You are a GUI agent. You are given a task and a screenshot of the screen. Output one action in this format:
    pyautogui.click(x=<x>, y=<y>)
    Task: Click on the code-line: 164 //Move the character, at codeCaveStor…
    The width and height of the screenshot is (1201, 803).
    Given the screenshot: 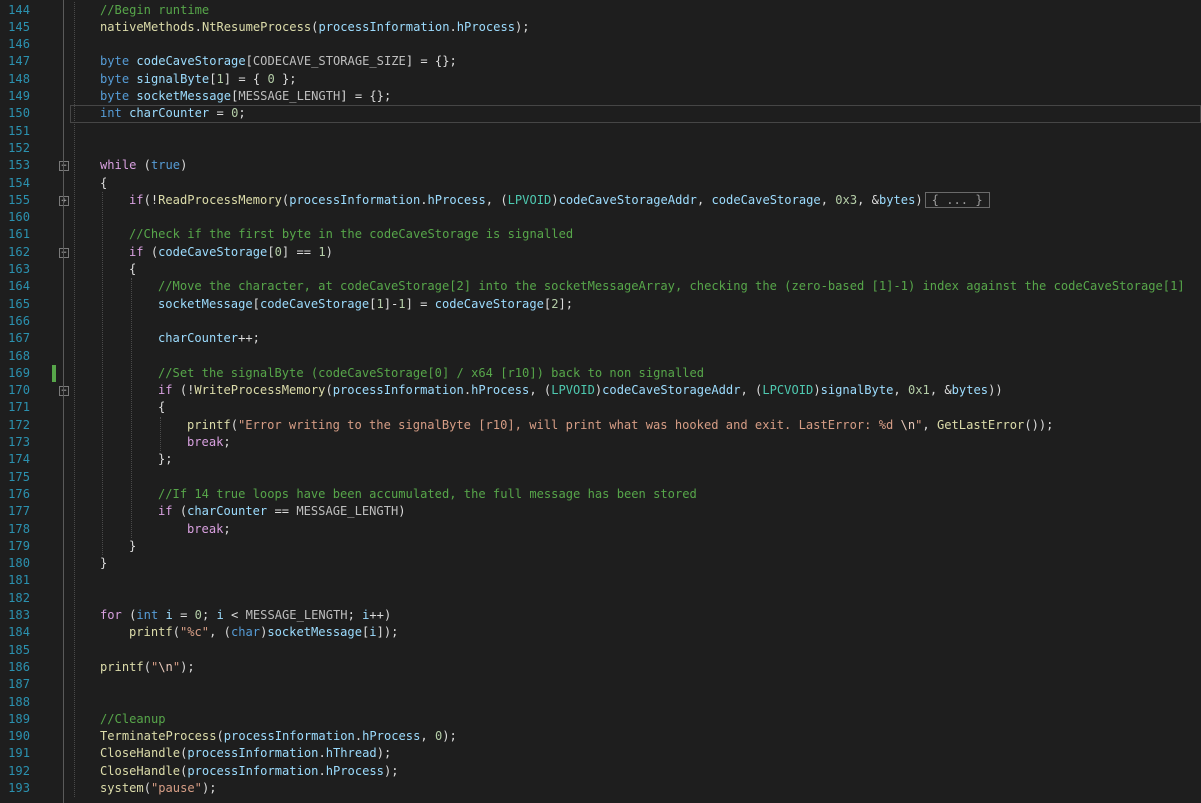 What is the action you would take?
    pyautogui.click(x=600, y=286)
    